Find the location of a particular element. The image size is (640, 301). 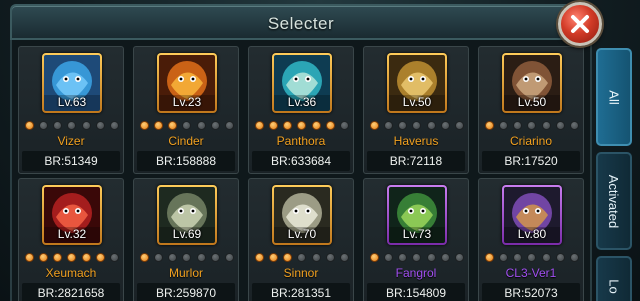

hero-card: Lv.73 Fangrol BR:154809 is located at coordinates (416, 239).